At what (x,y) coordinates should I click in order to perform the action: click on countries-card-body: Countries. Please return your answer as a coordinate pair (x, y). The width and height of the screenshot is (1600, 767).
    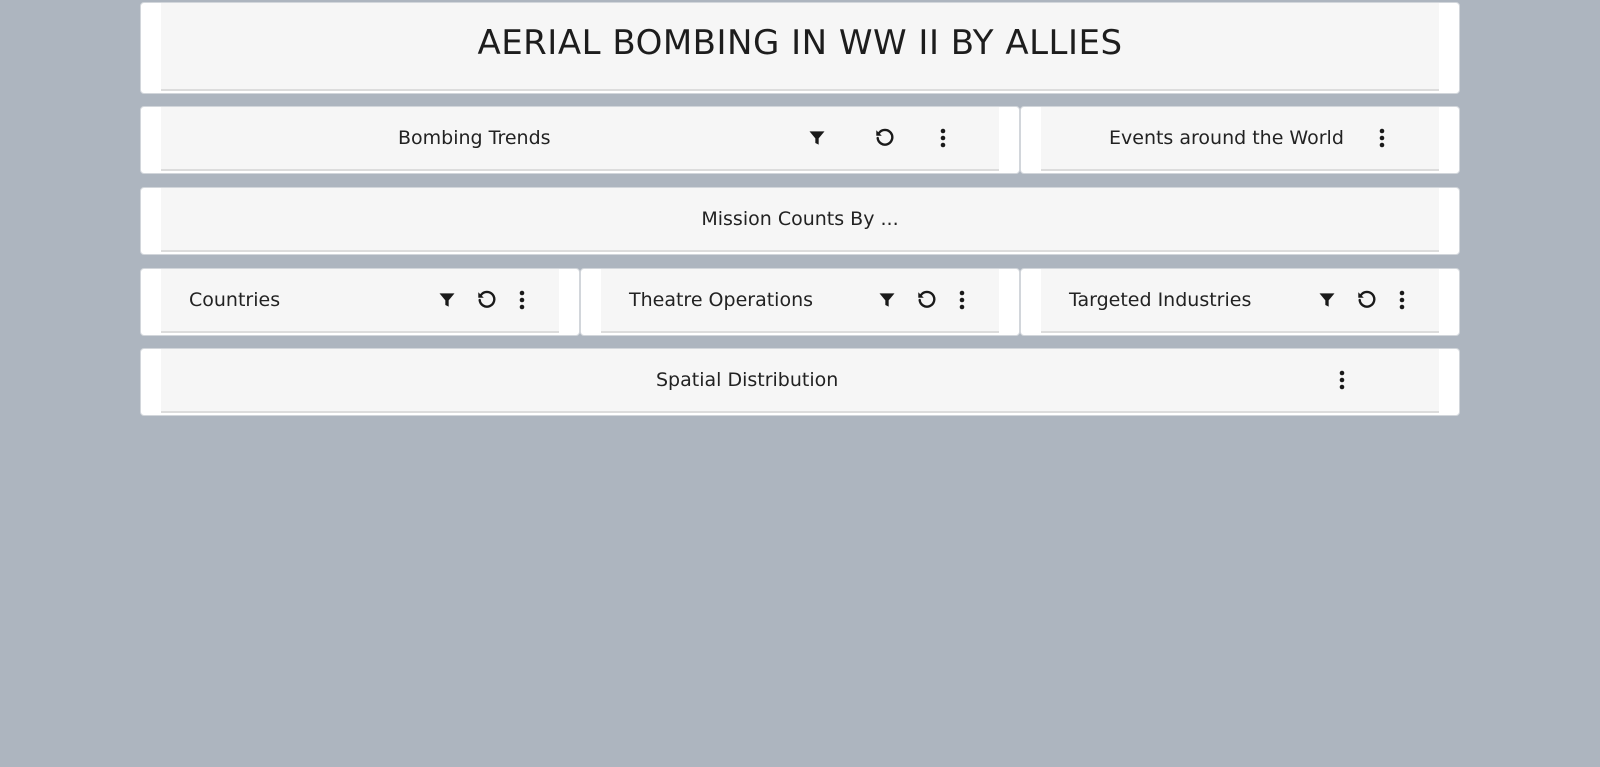
    Looking at the image, I should click on (360, 301).